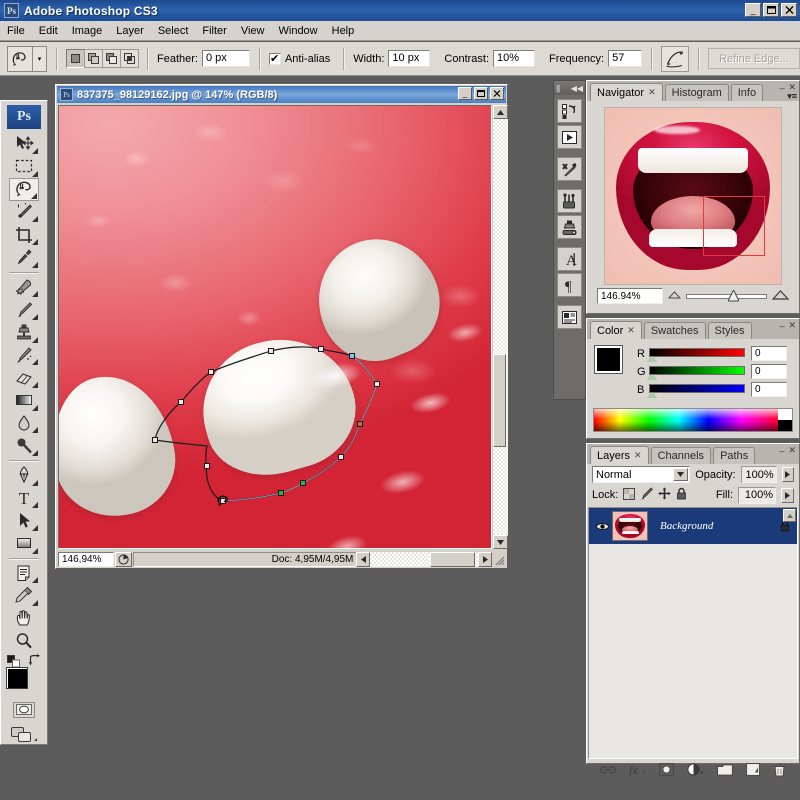  I want to click on layer-thumbnail, so click(630, 526).